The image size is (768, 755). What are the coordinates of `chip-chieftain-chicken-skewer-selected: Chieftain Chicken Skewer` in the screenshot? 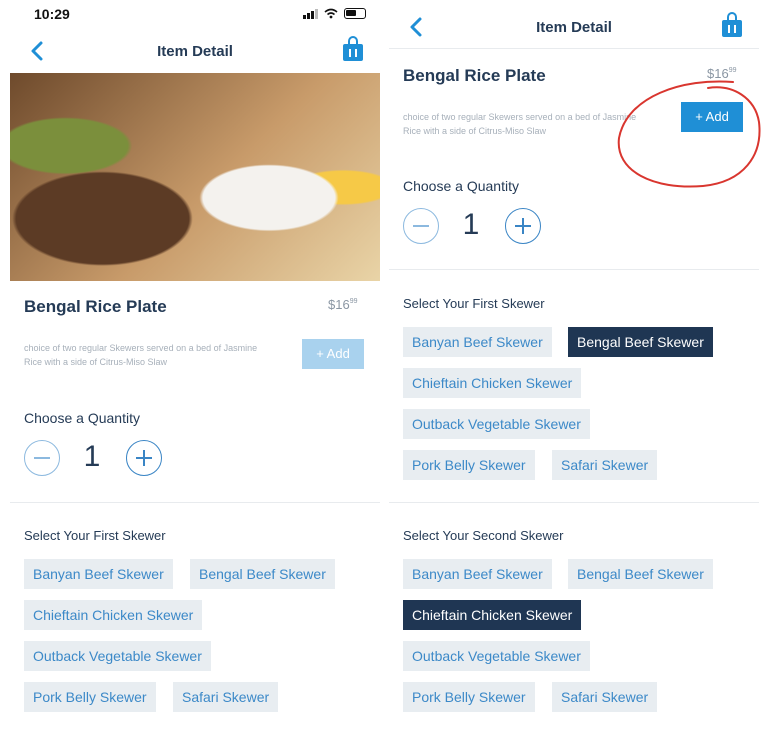 It's located at (492, 615).